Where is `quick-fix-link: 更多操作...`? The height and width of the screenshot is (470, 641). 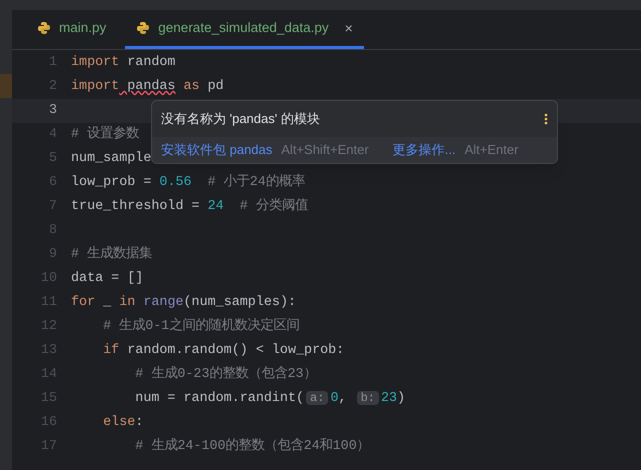
quick-fix-link: 更多操作... is located at coordinates (424, 150).